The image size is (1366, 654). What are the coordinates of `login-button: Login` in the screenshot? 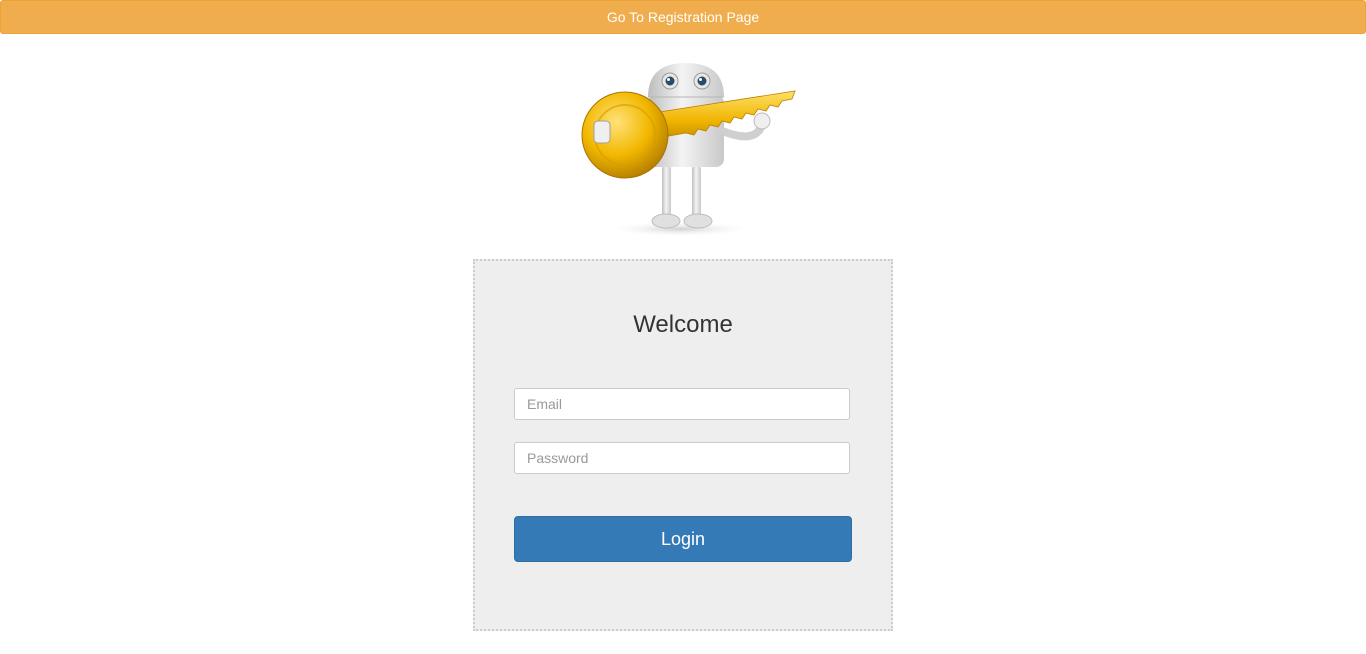 It's located at (683, 539).